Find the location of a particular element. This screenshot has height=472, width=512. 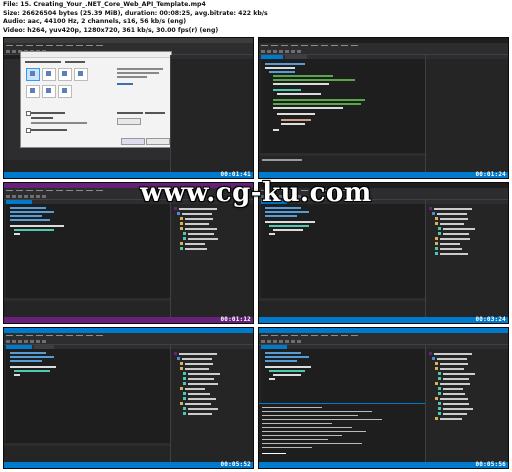

dialog-titlebar is located at coordinates (96, 55).